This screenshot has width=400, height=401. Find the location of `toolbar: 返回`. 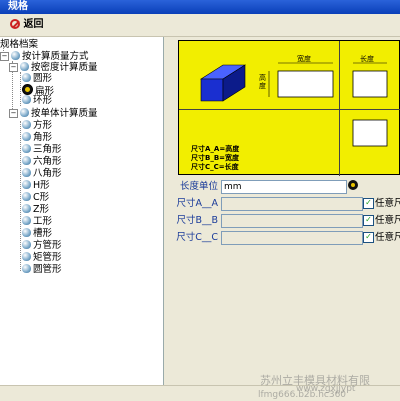

toolbar: 返回 is located at coordinates (200, 25).